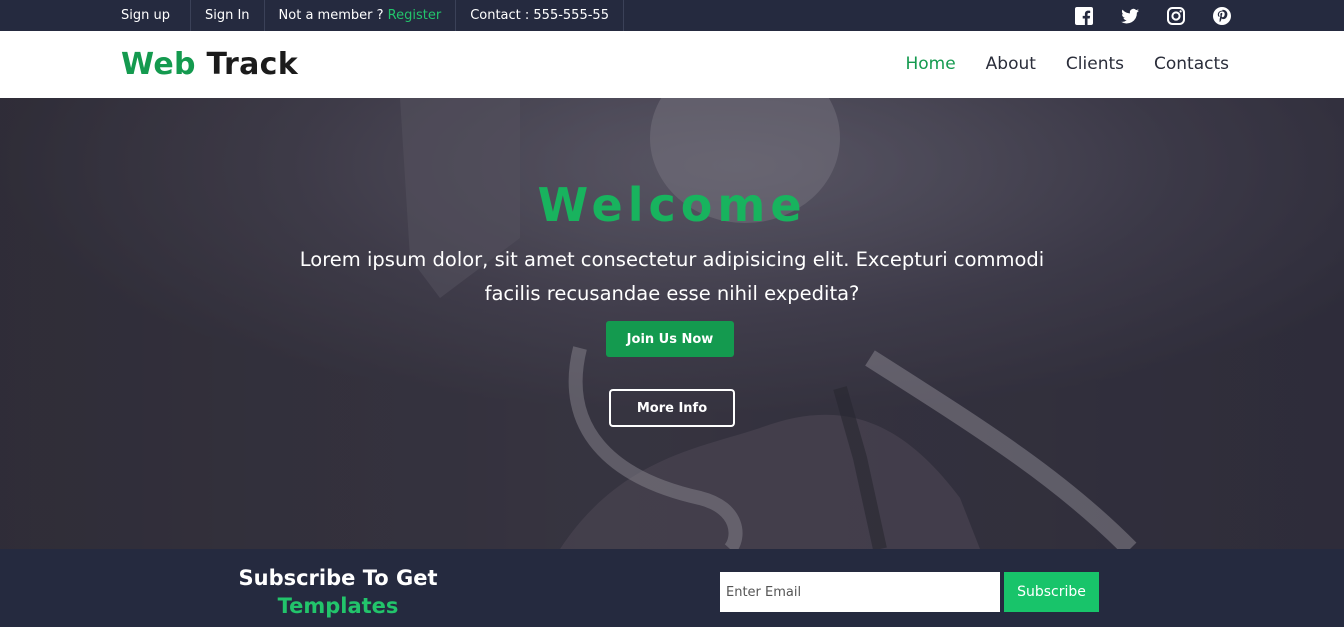 The image size is (1344, 627). I want to click on logo-web: Web, so click(158, 64).